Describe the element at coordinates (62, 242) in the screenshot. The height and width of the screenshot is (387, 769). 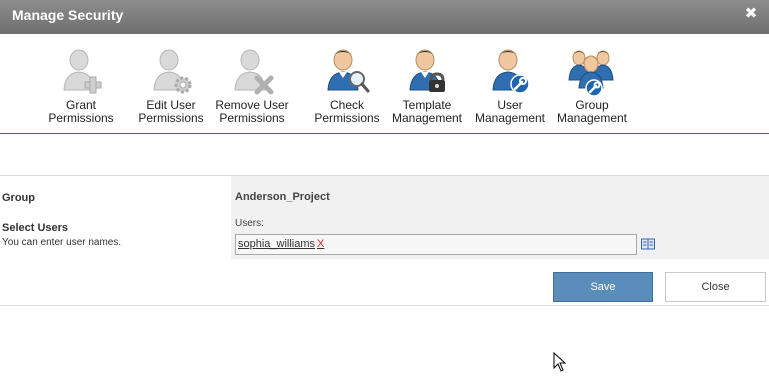
I see `select-users-hint: You can enter user names.` at that location.